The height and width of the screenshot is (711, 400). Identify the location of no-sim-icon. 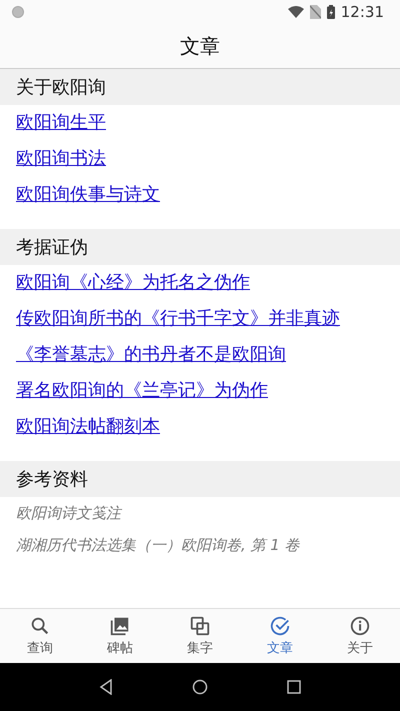
(315, 12).